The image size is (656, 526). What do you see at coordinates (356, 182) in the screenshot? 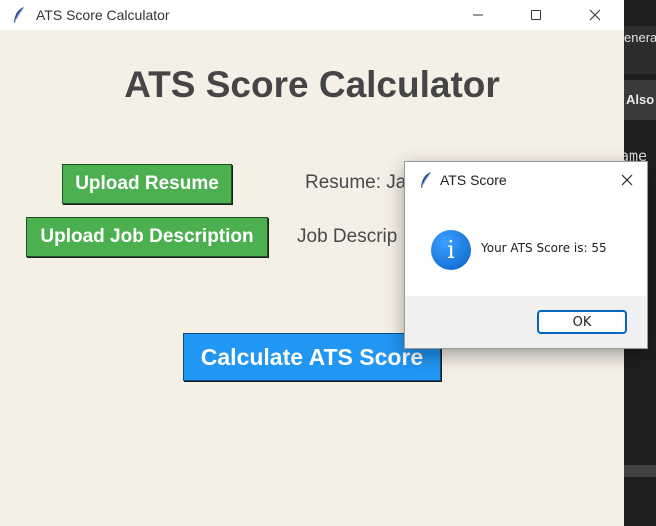
I see `resume-status-label: Resume: Ja` at bounding box center [356, 182].